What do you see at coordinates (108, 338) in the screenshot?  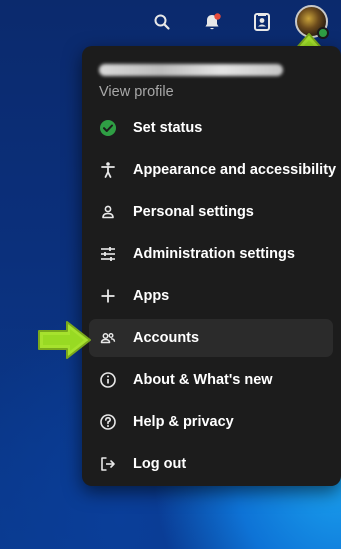 I see `accounts-icon` at bounding box center [108, 338].